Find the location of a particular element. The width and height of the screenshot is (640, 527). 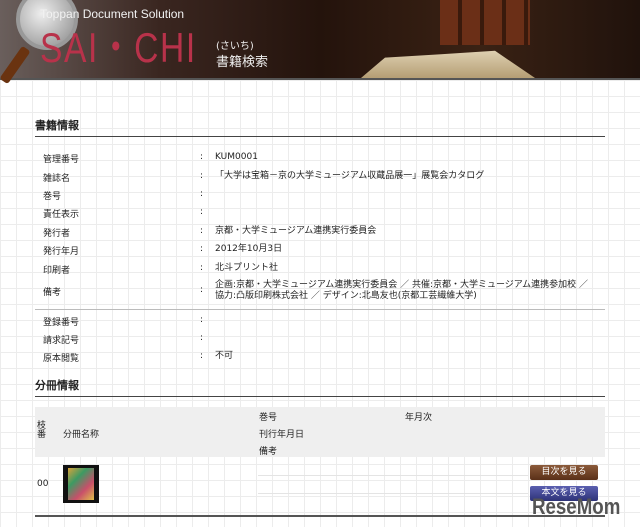

col-date: 刊行年月日 is located at coordinates (282, 435).